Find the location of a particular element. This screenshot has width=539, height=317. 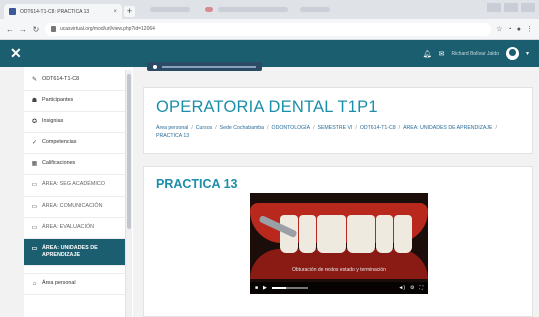

drawer-item-participants: ☗ Participantes is located at coordinates (74, 102).